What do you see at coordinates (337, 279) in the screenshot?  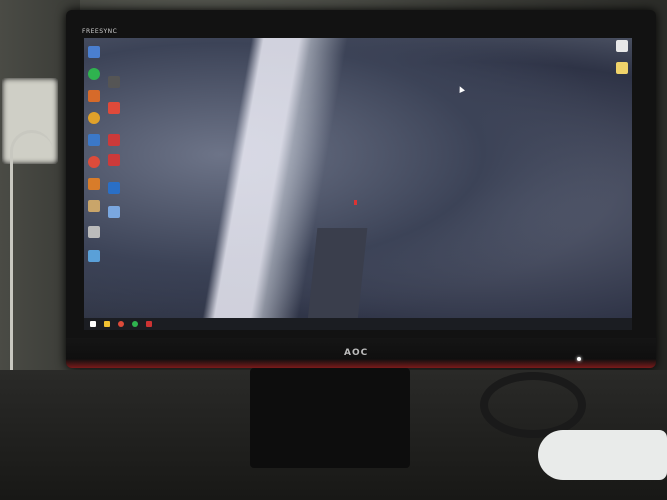 I see `rock-pillar` at bounding box center [337, 279].